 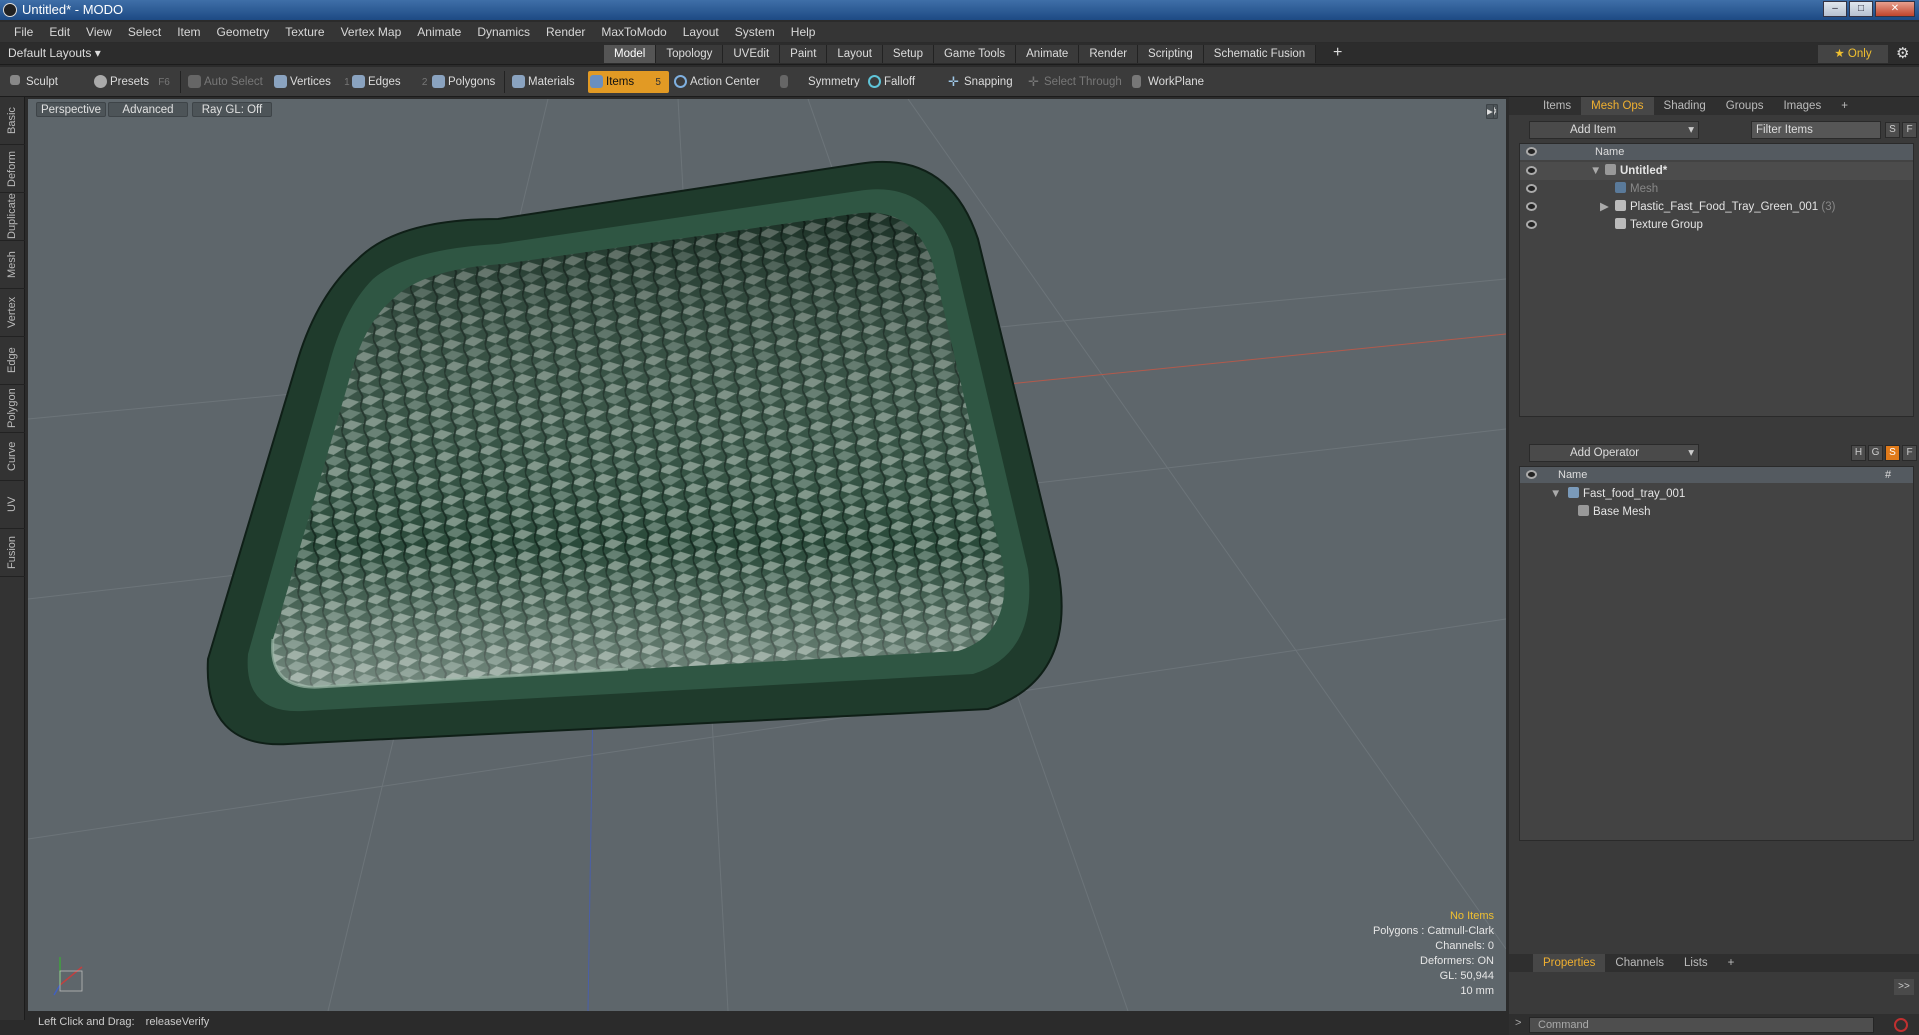 What do you see at coordinates (565, 32) in the screenshot?
I see `menu-render: Render` at bounding box center [565, 32].